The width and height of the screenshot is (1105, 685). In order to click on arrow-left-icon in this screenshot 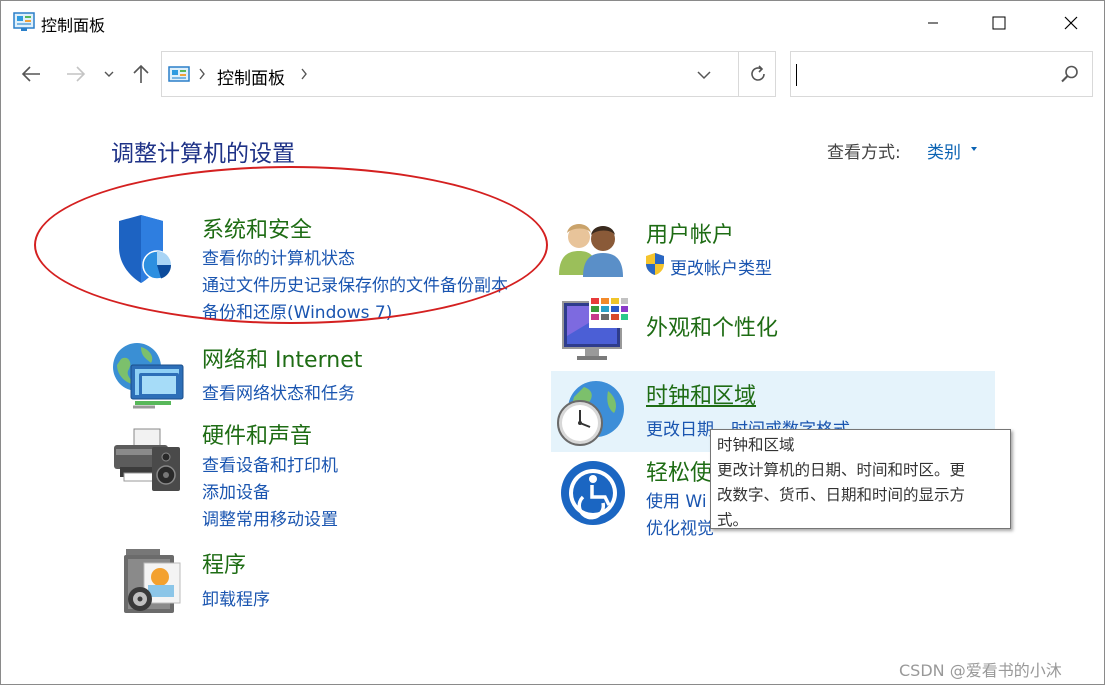, I will do `click(30, 74)`.